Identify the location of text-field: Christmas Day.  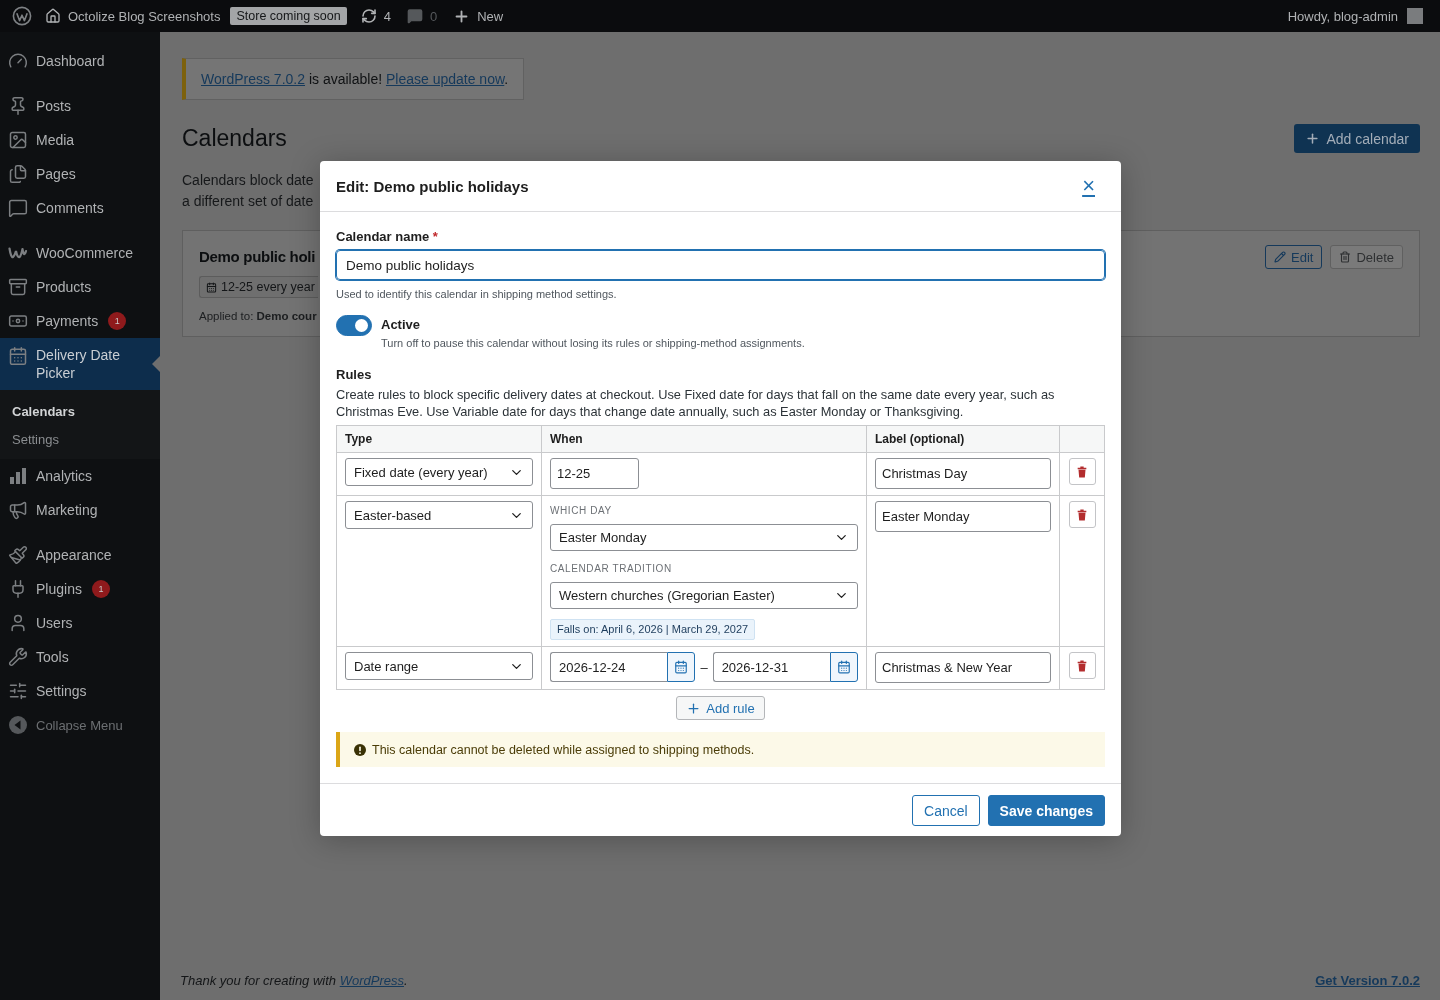
(963, 473).